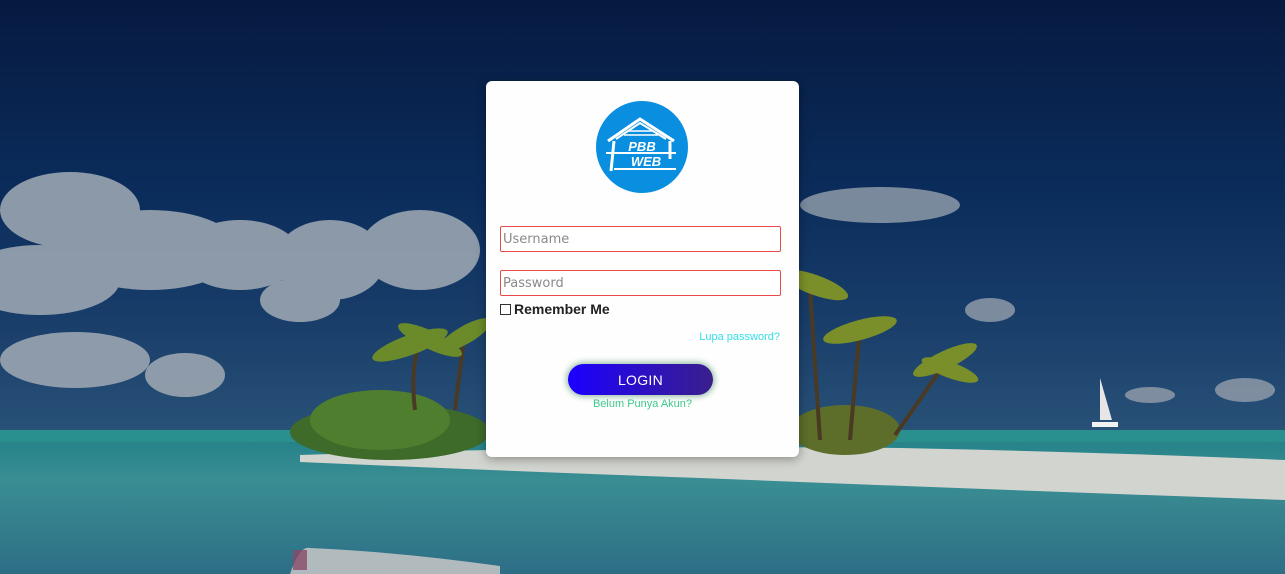 The height and width of the screenshot is (574, 1285). What do you see at coordinates (640, 283) in the screenshot?
I see `password-input` at bounding box center [640, 283].